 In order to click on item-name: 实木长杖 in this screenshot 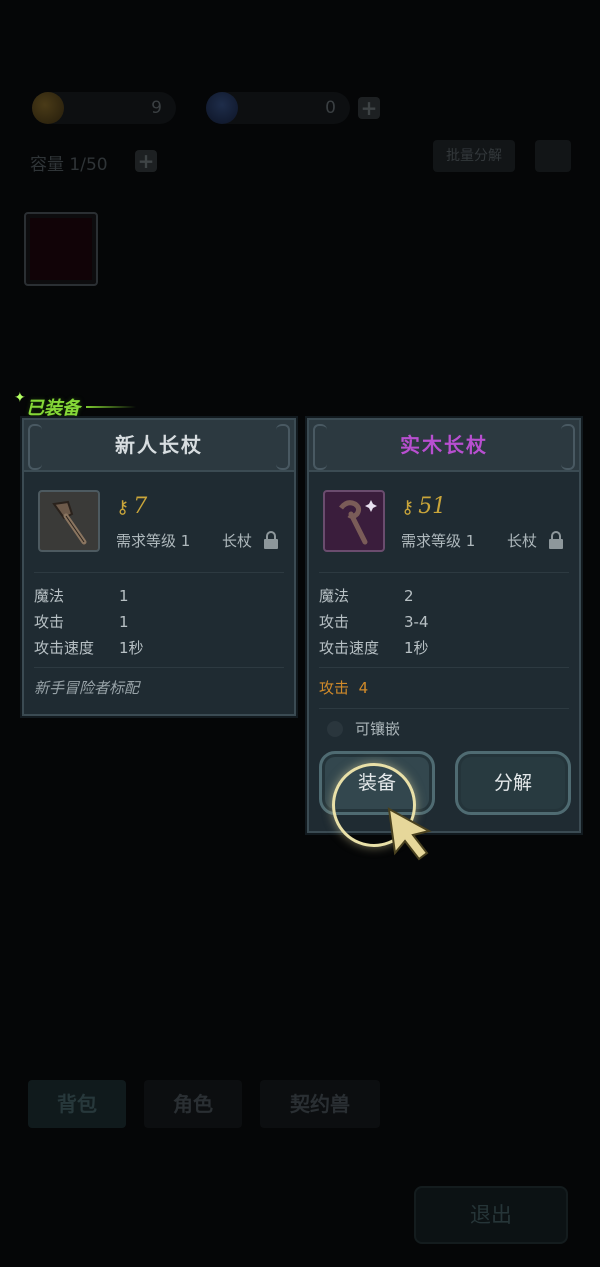, I will do `click(444, 445)`.